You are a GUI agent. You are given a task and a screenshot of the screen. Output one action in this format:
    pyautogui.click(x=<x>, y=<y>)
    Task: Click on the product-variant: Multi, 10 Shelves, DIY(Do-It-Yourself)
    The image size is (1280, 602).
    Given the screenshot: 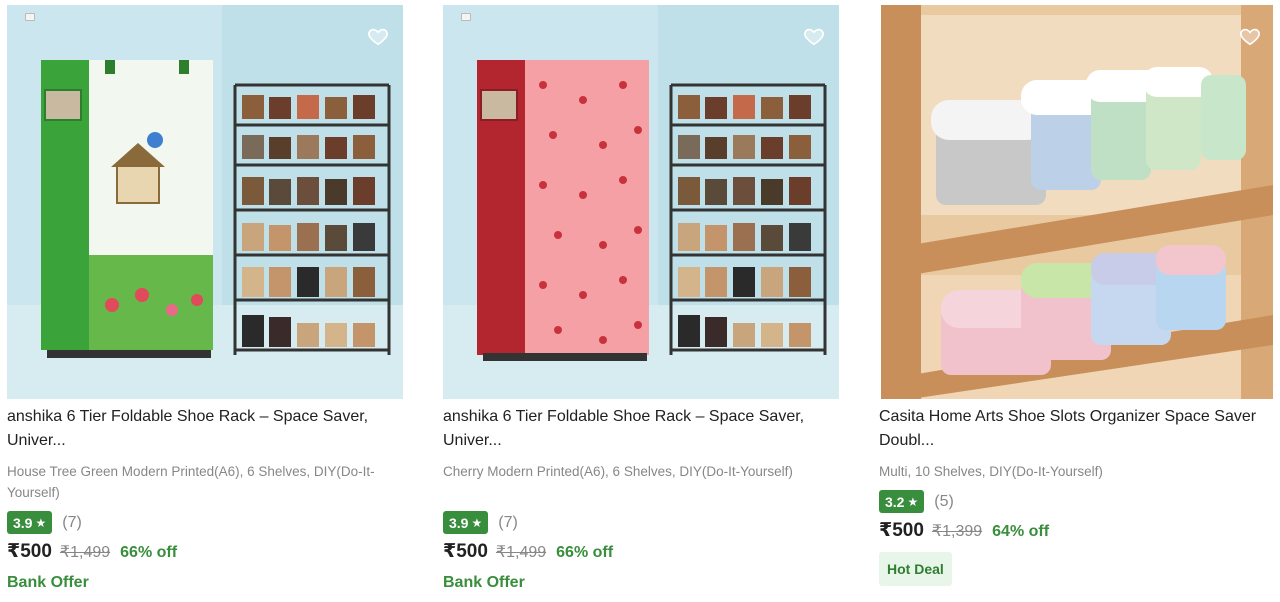 What is the action you would take?
    pyautogui.click(x=991, y=471)
    